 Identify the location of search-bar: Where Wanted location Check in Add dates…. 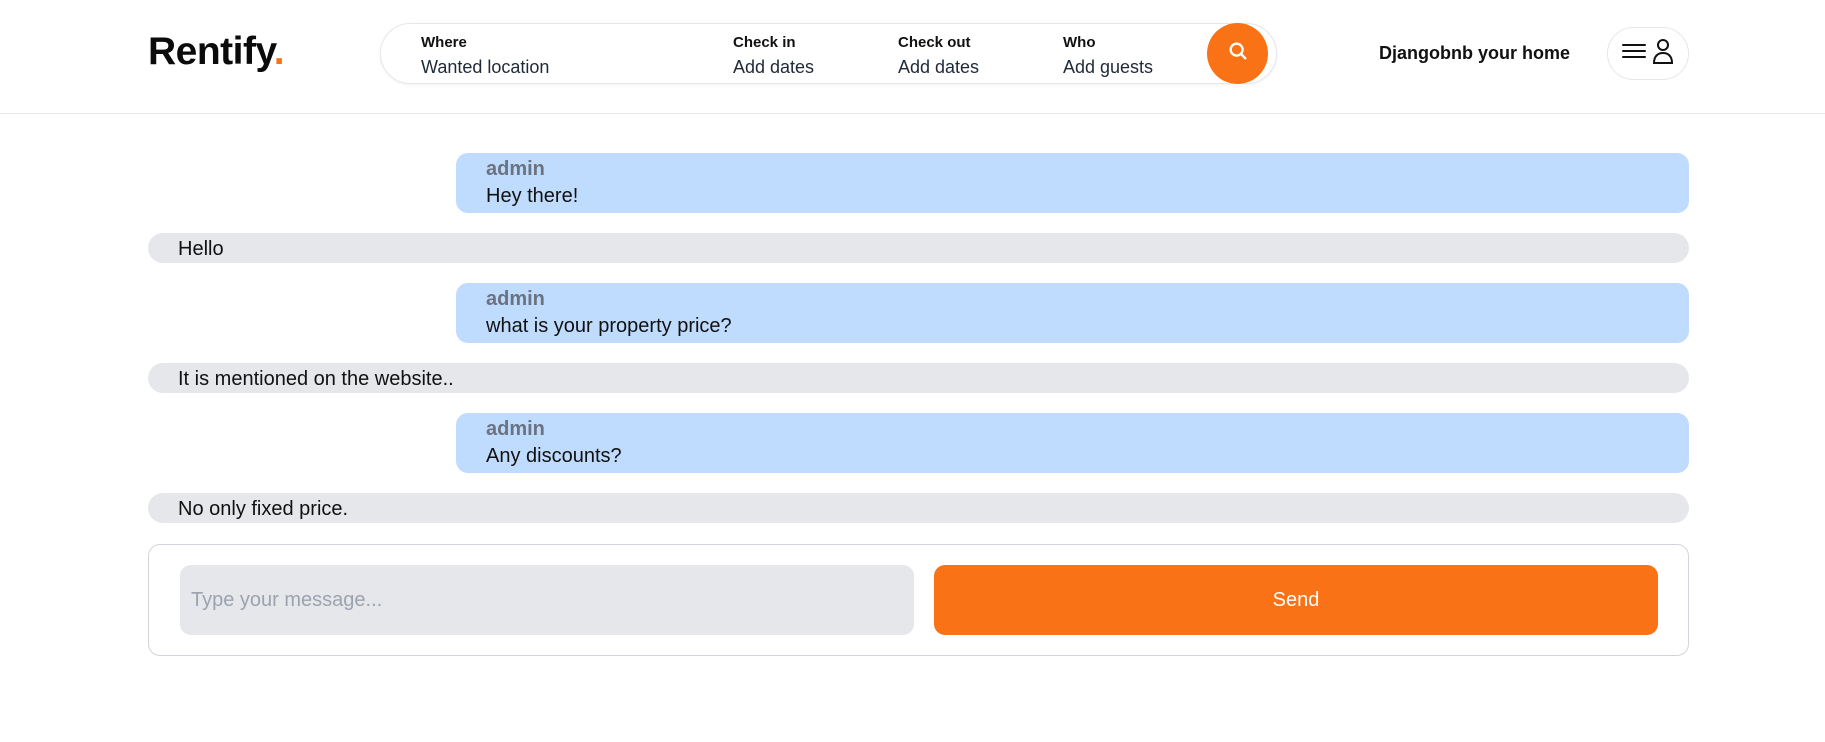
(828, 53).